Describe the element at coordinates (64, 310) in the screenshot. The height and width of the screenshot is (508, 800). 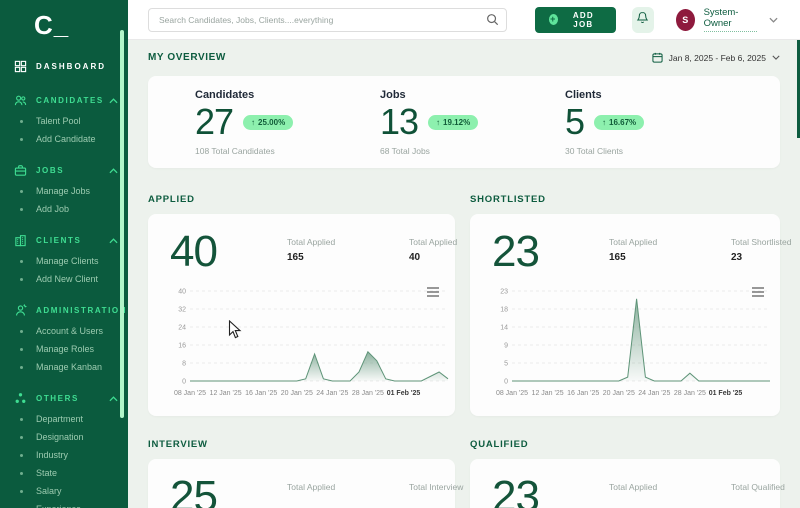
I see `sidebar-item-administration: ADMINISTRATION` at that location.